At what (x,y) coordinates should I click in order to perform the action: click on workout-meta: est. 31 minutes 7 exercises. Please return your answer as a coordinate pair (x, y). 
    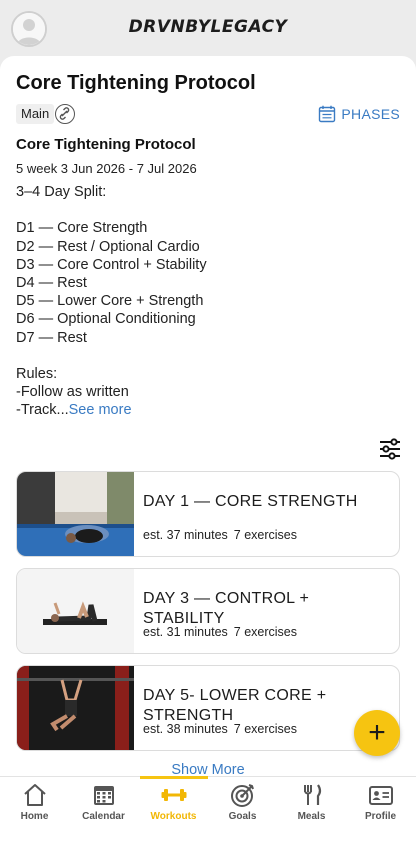
    Looking at the image, I should click on (220, 632).